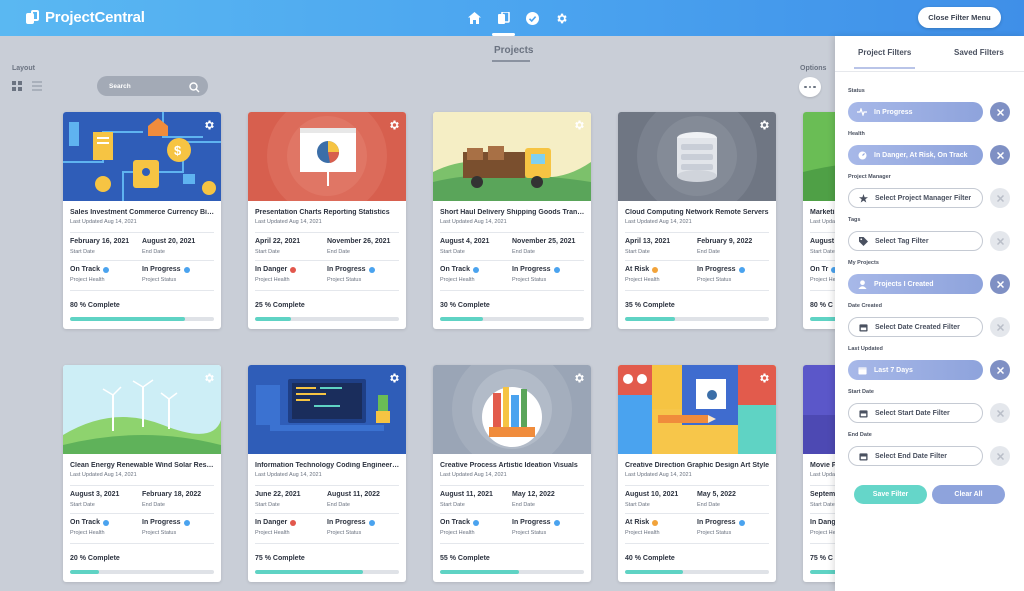 The height and width of the screenshot is (591, 1024). I want to click on filter-select: In Progress, so click(915, 112).